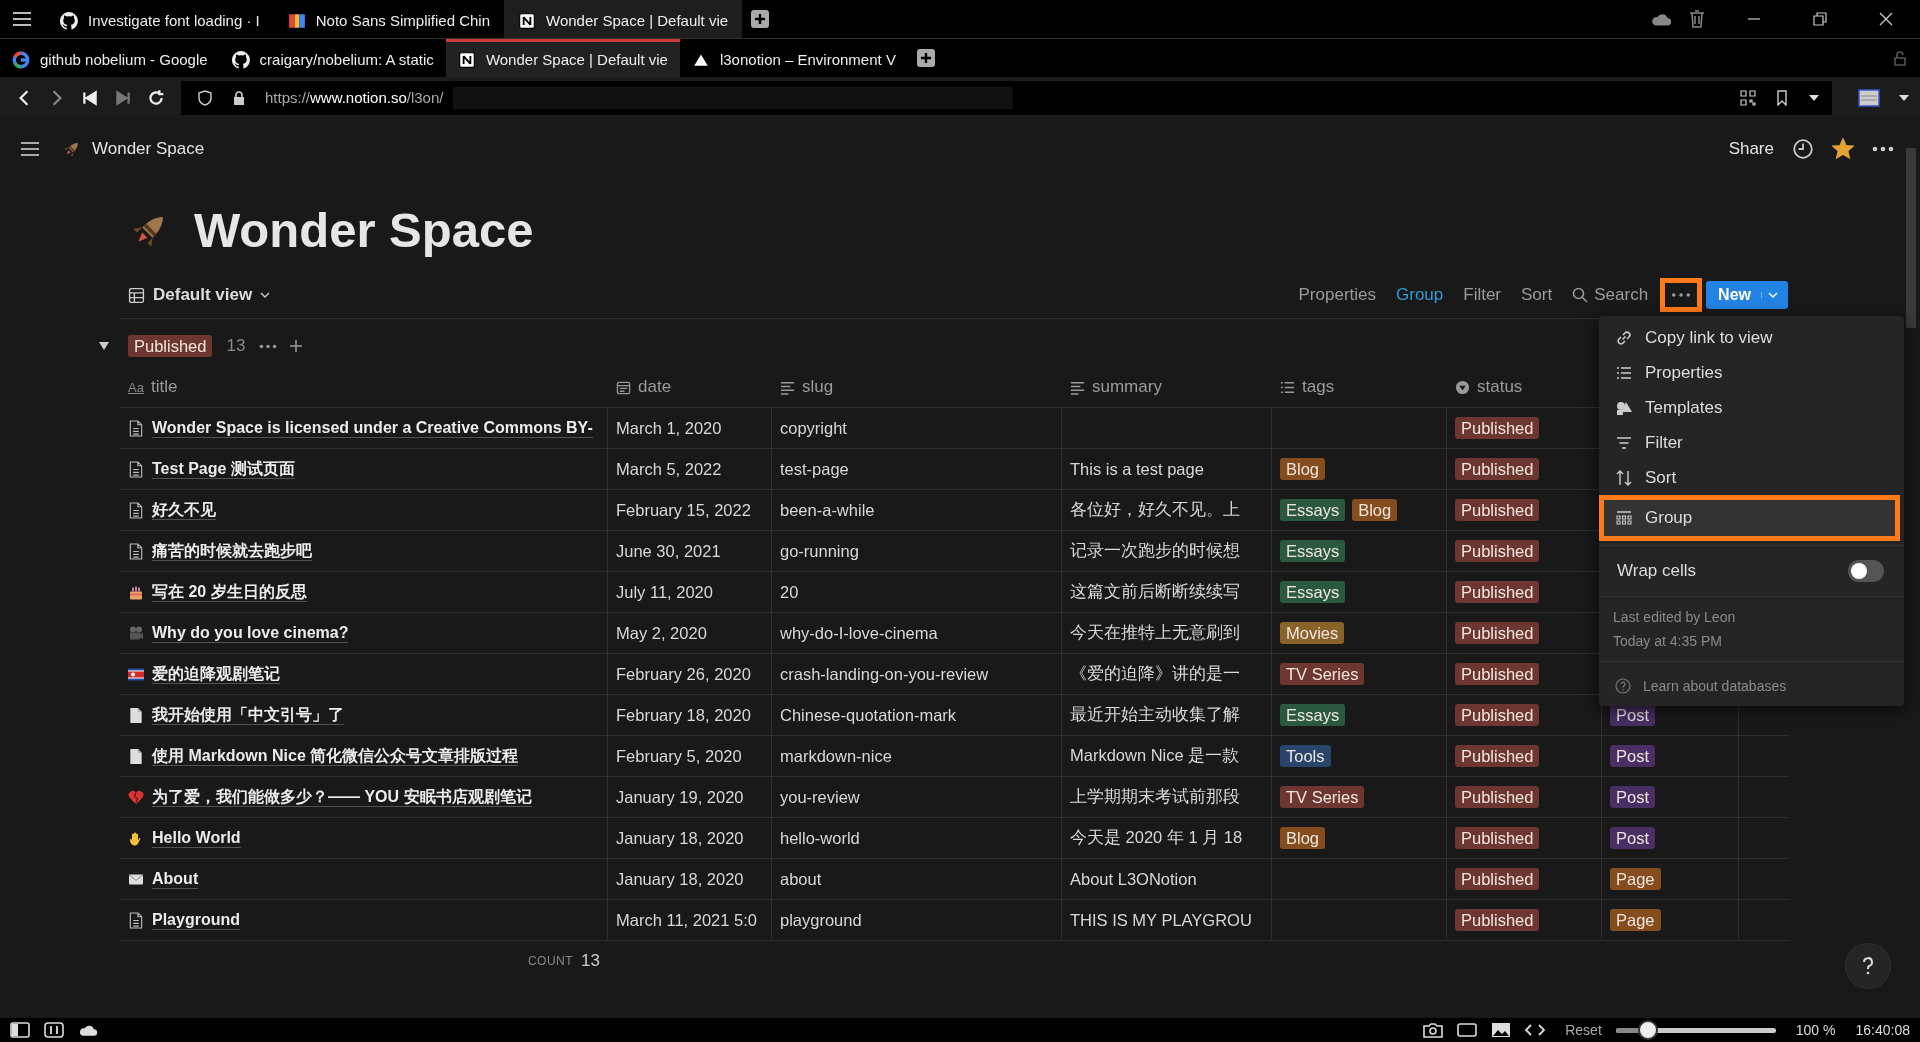 The height and width of the screenshot is (1042, 1920). What do you see at coordinates (21, 59) in the screenshot?
I see `google-icon` at bounding box center [21, 59].